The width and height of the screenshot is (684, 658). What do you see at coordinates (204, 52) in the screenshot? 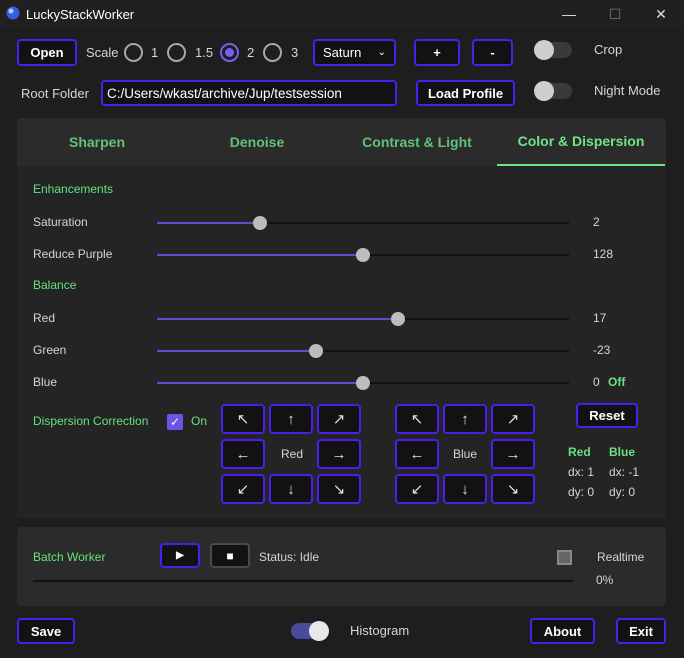
I see `scale-option-label: 1.5` at bounding box center [204, 52].